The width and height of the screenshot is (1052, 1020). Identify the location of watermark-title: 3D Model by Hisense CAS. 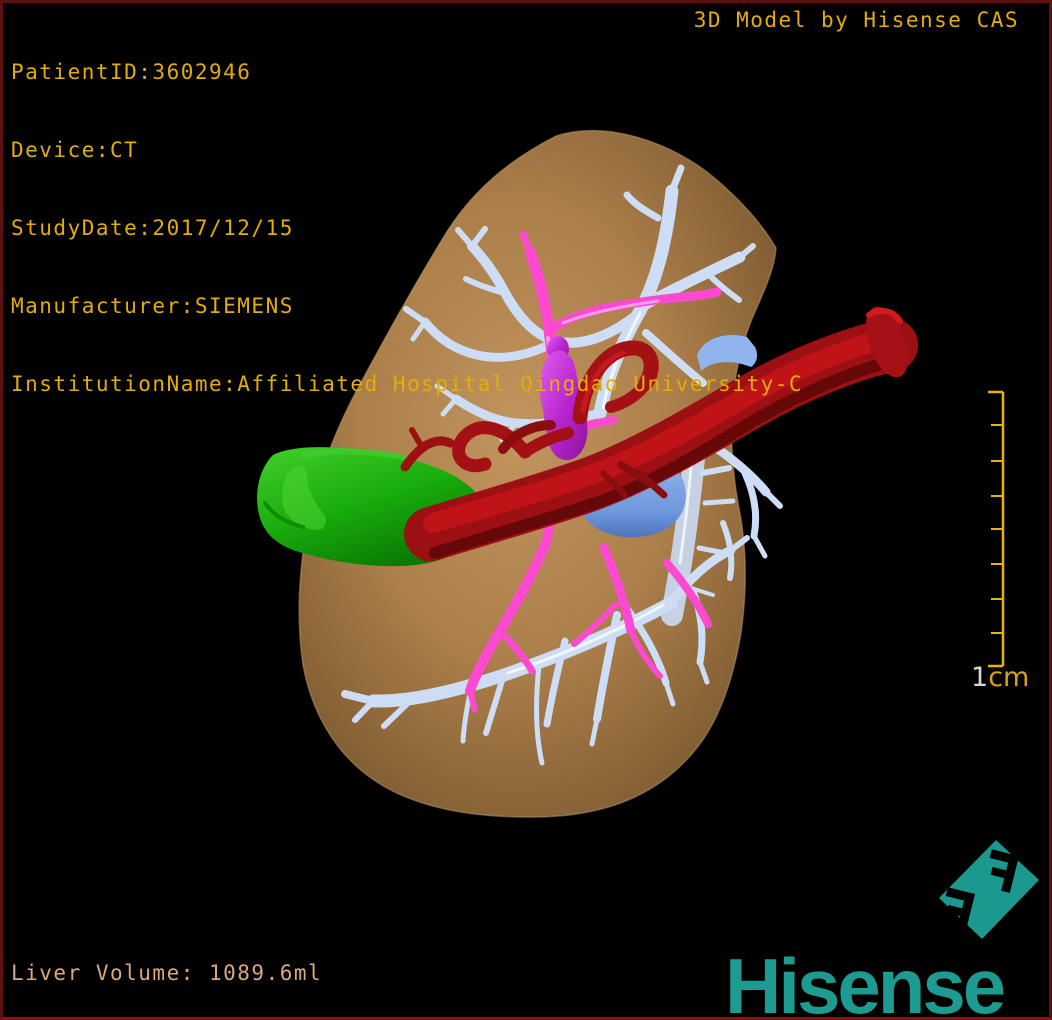
(856, 20).